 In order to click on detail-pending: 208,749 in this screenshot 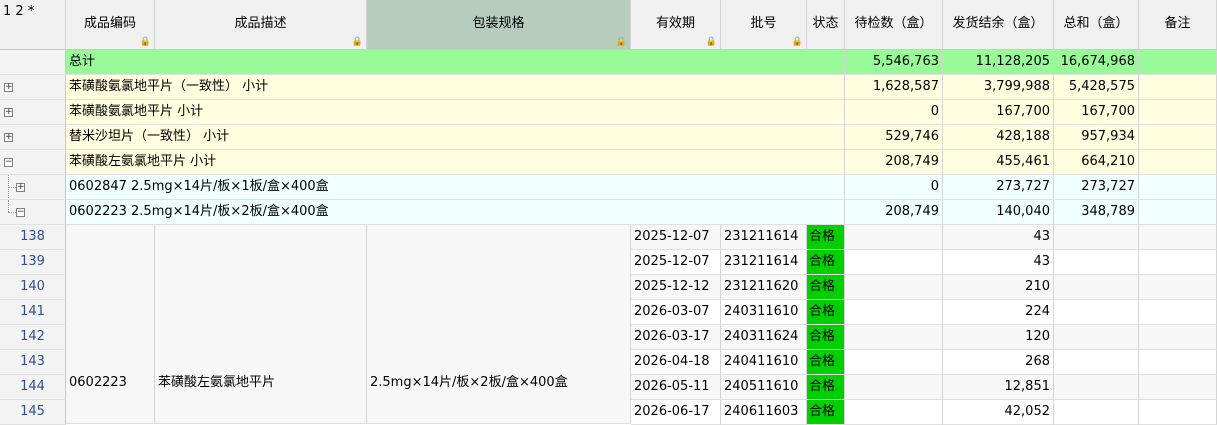, I will do `click(894, 212)`.